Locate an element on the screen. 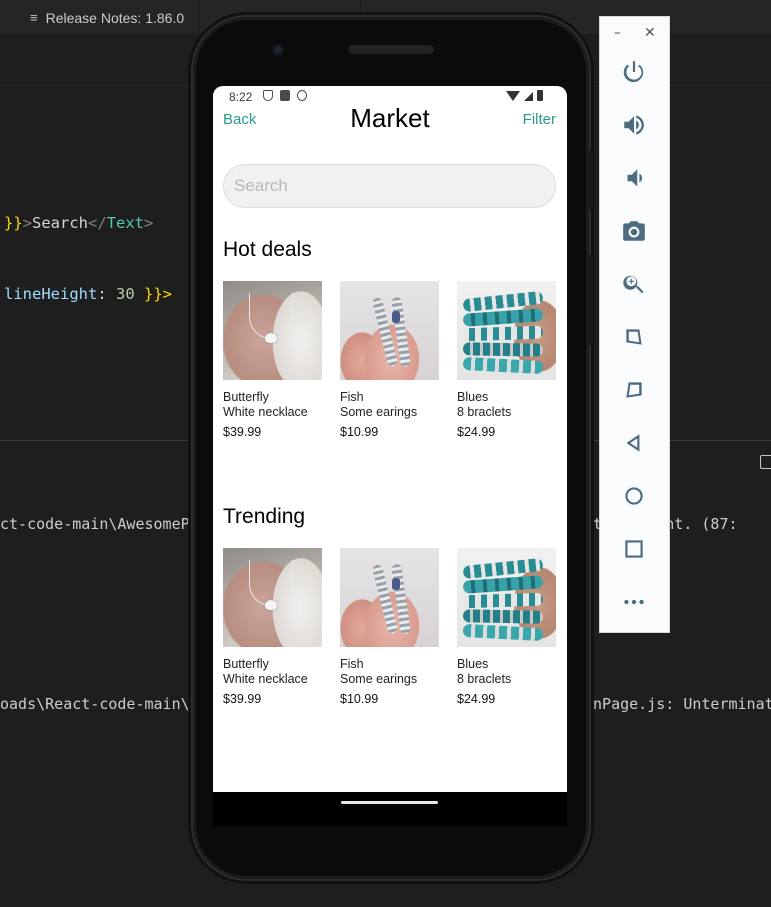  code-number: 30 is located at coordinates (125, 294).